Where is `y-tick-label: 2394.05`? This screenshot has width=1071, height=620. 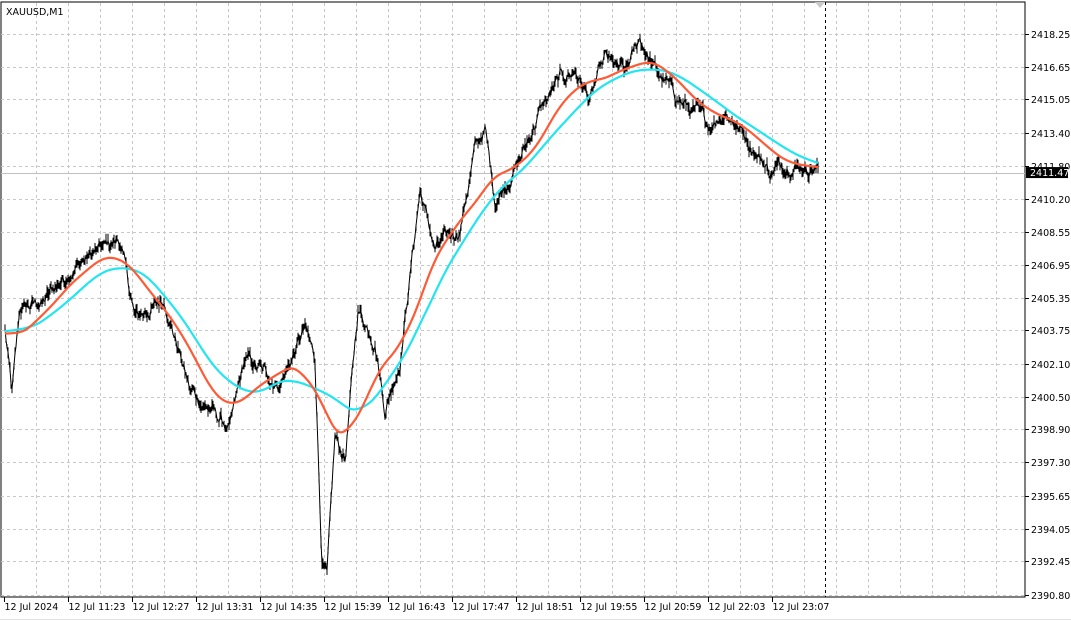 y-tick-label: 2394.05 is located at coordinates (1050, 530).